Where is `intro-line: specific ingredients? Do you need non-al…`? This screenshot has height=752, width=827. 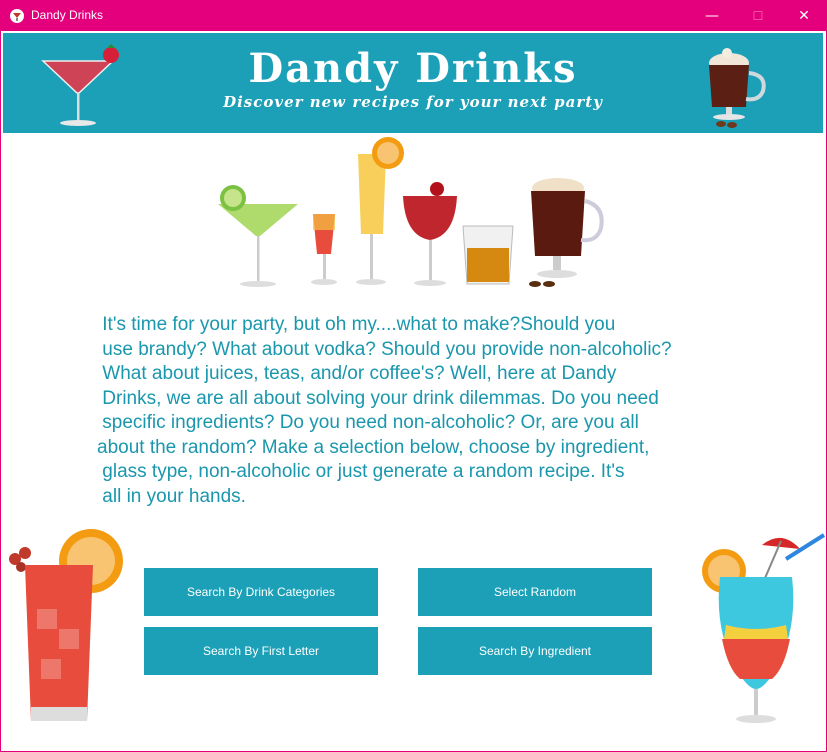
intro-line: specific ingredients? Do you need non-al… is located at coordinates (368, 422).